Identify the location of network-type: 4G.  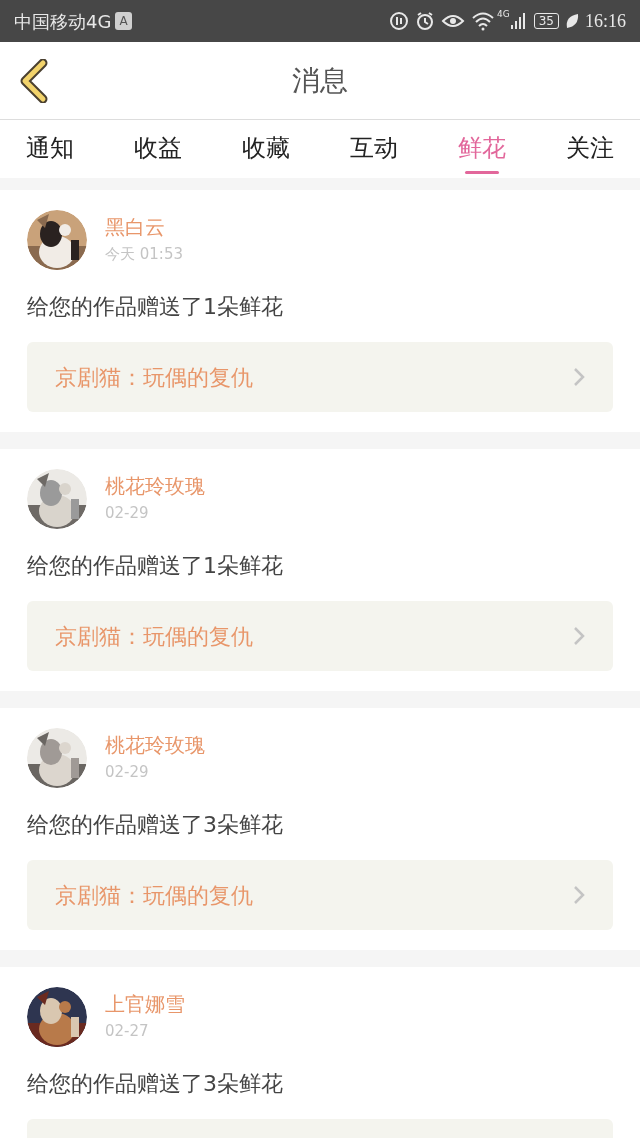
(503, 14).